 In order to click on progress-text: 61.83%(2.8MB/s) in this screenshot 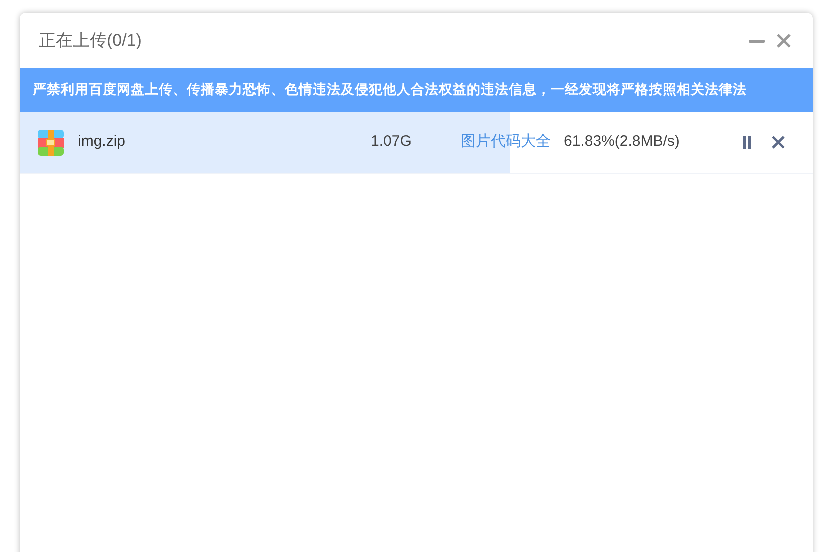, I will do `click(622, 142)`.